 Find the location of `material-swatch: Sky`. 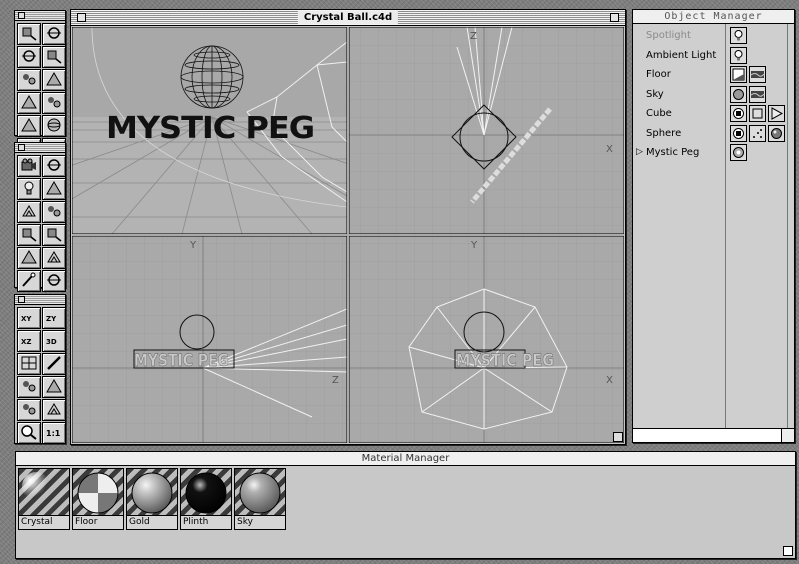

material-swatch: Sky is located at coordinates (260, 499).